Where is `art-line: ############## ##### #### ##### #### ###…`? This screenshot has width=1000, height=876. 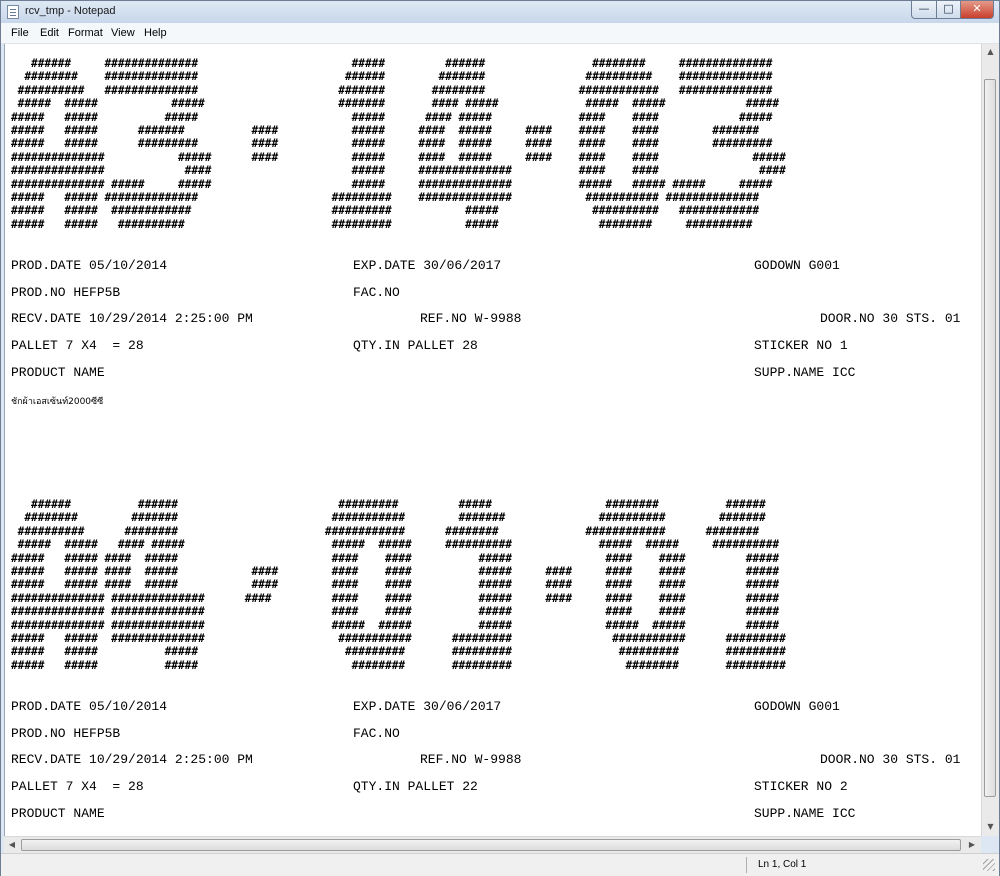
art-line: ############## ##### #### ##### #### ###… is located at coordinates (398, 157).